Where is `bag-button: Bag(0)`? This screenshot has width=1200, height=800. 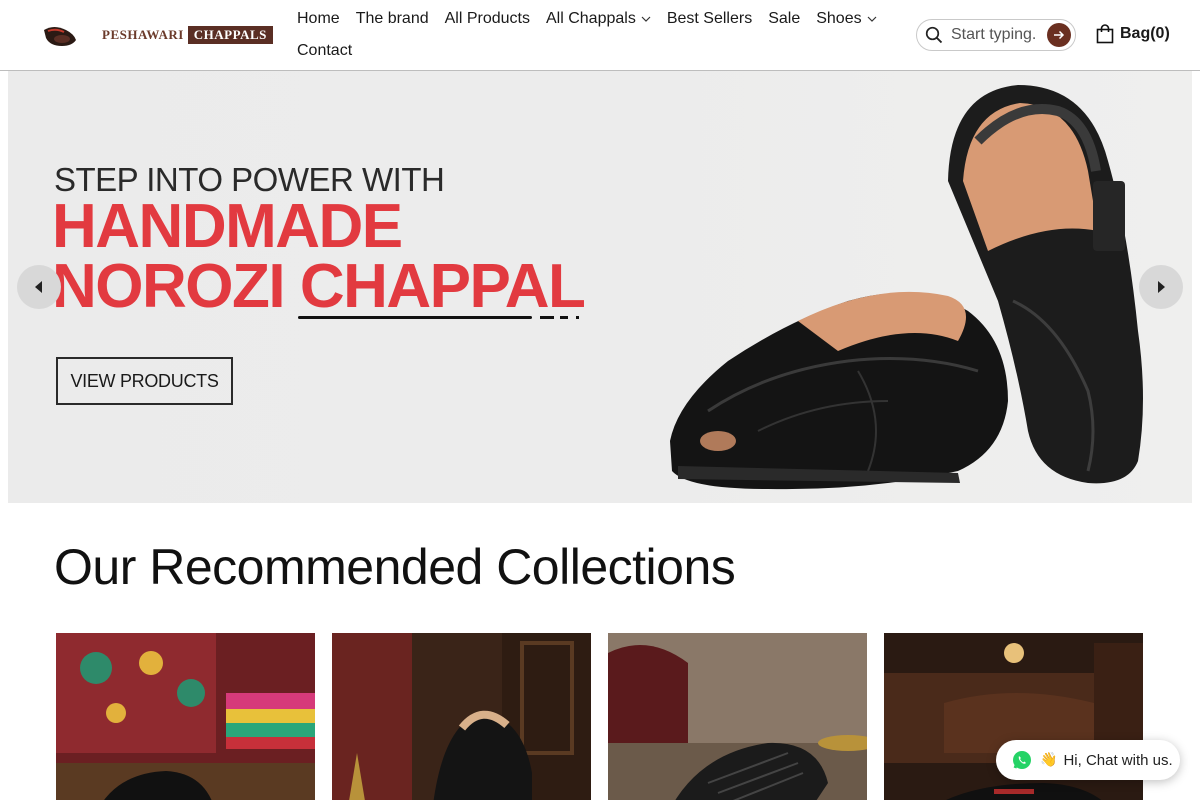 bag-button: Bag(0) is located at coordinates (1133, 34).